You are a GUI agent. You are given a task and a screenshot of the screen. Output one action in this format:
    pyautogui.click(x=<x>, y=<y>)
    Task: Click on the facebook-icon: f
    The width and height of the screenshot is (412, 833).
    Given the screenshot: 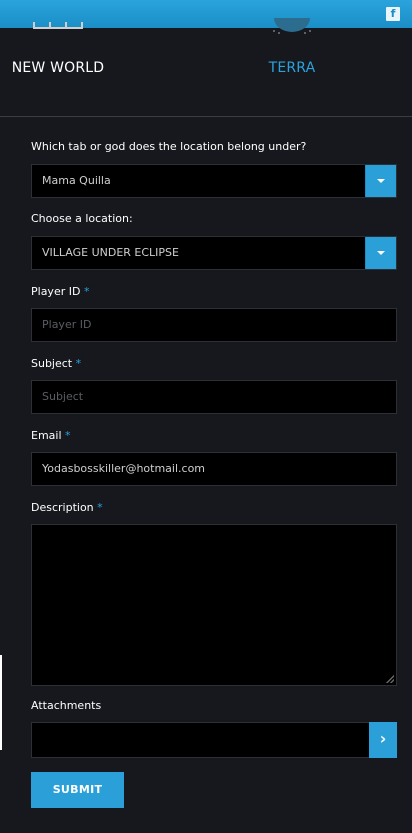 What is the action you would take?
    pyautogui.click(x=393, y=14)
    